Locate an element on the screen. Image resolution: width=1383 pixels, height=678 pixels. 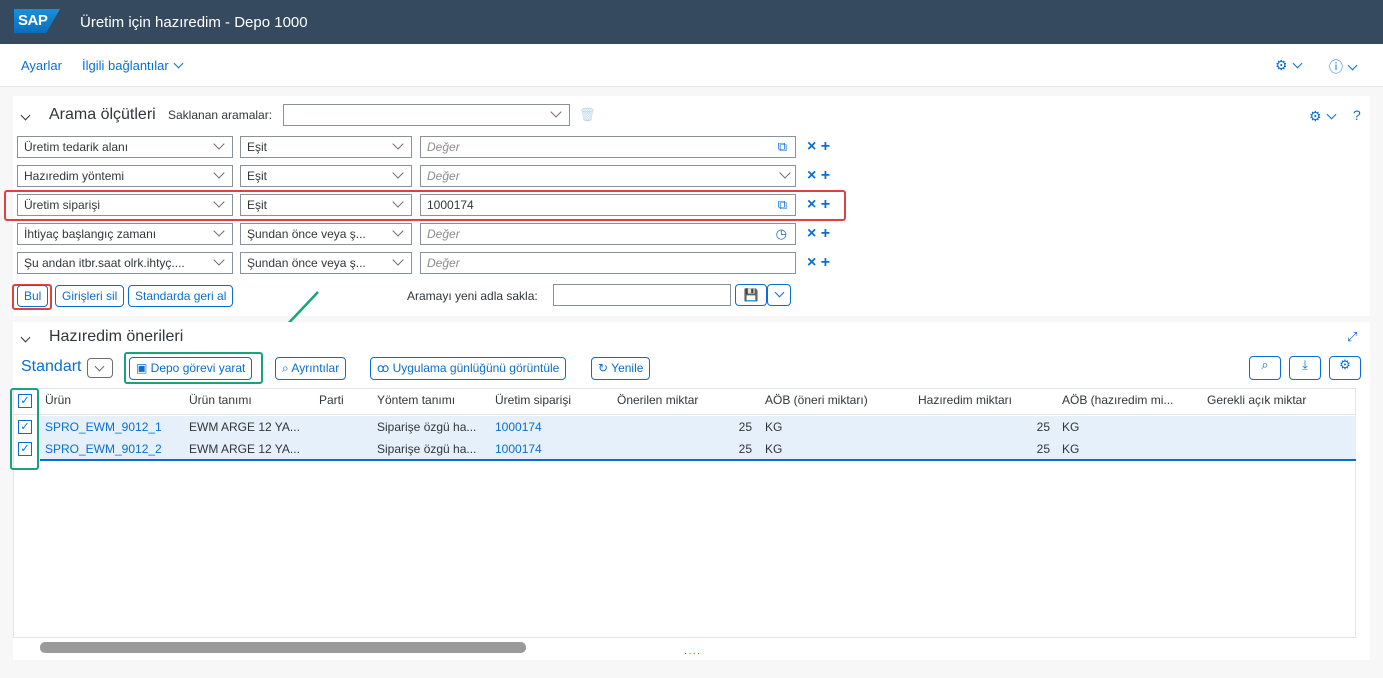
history-icon: ◷ is located at coordinates (781, 234).